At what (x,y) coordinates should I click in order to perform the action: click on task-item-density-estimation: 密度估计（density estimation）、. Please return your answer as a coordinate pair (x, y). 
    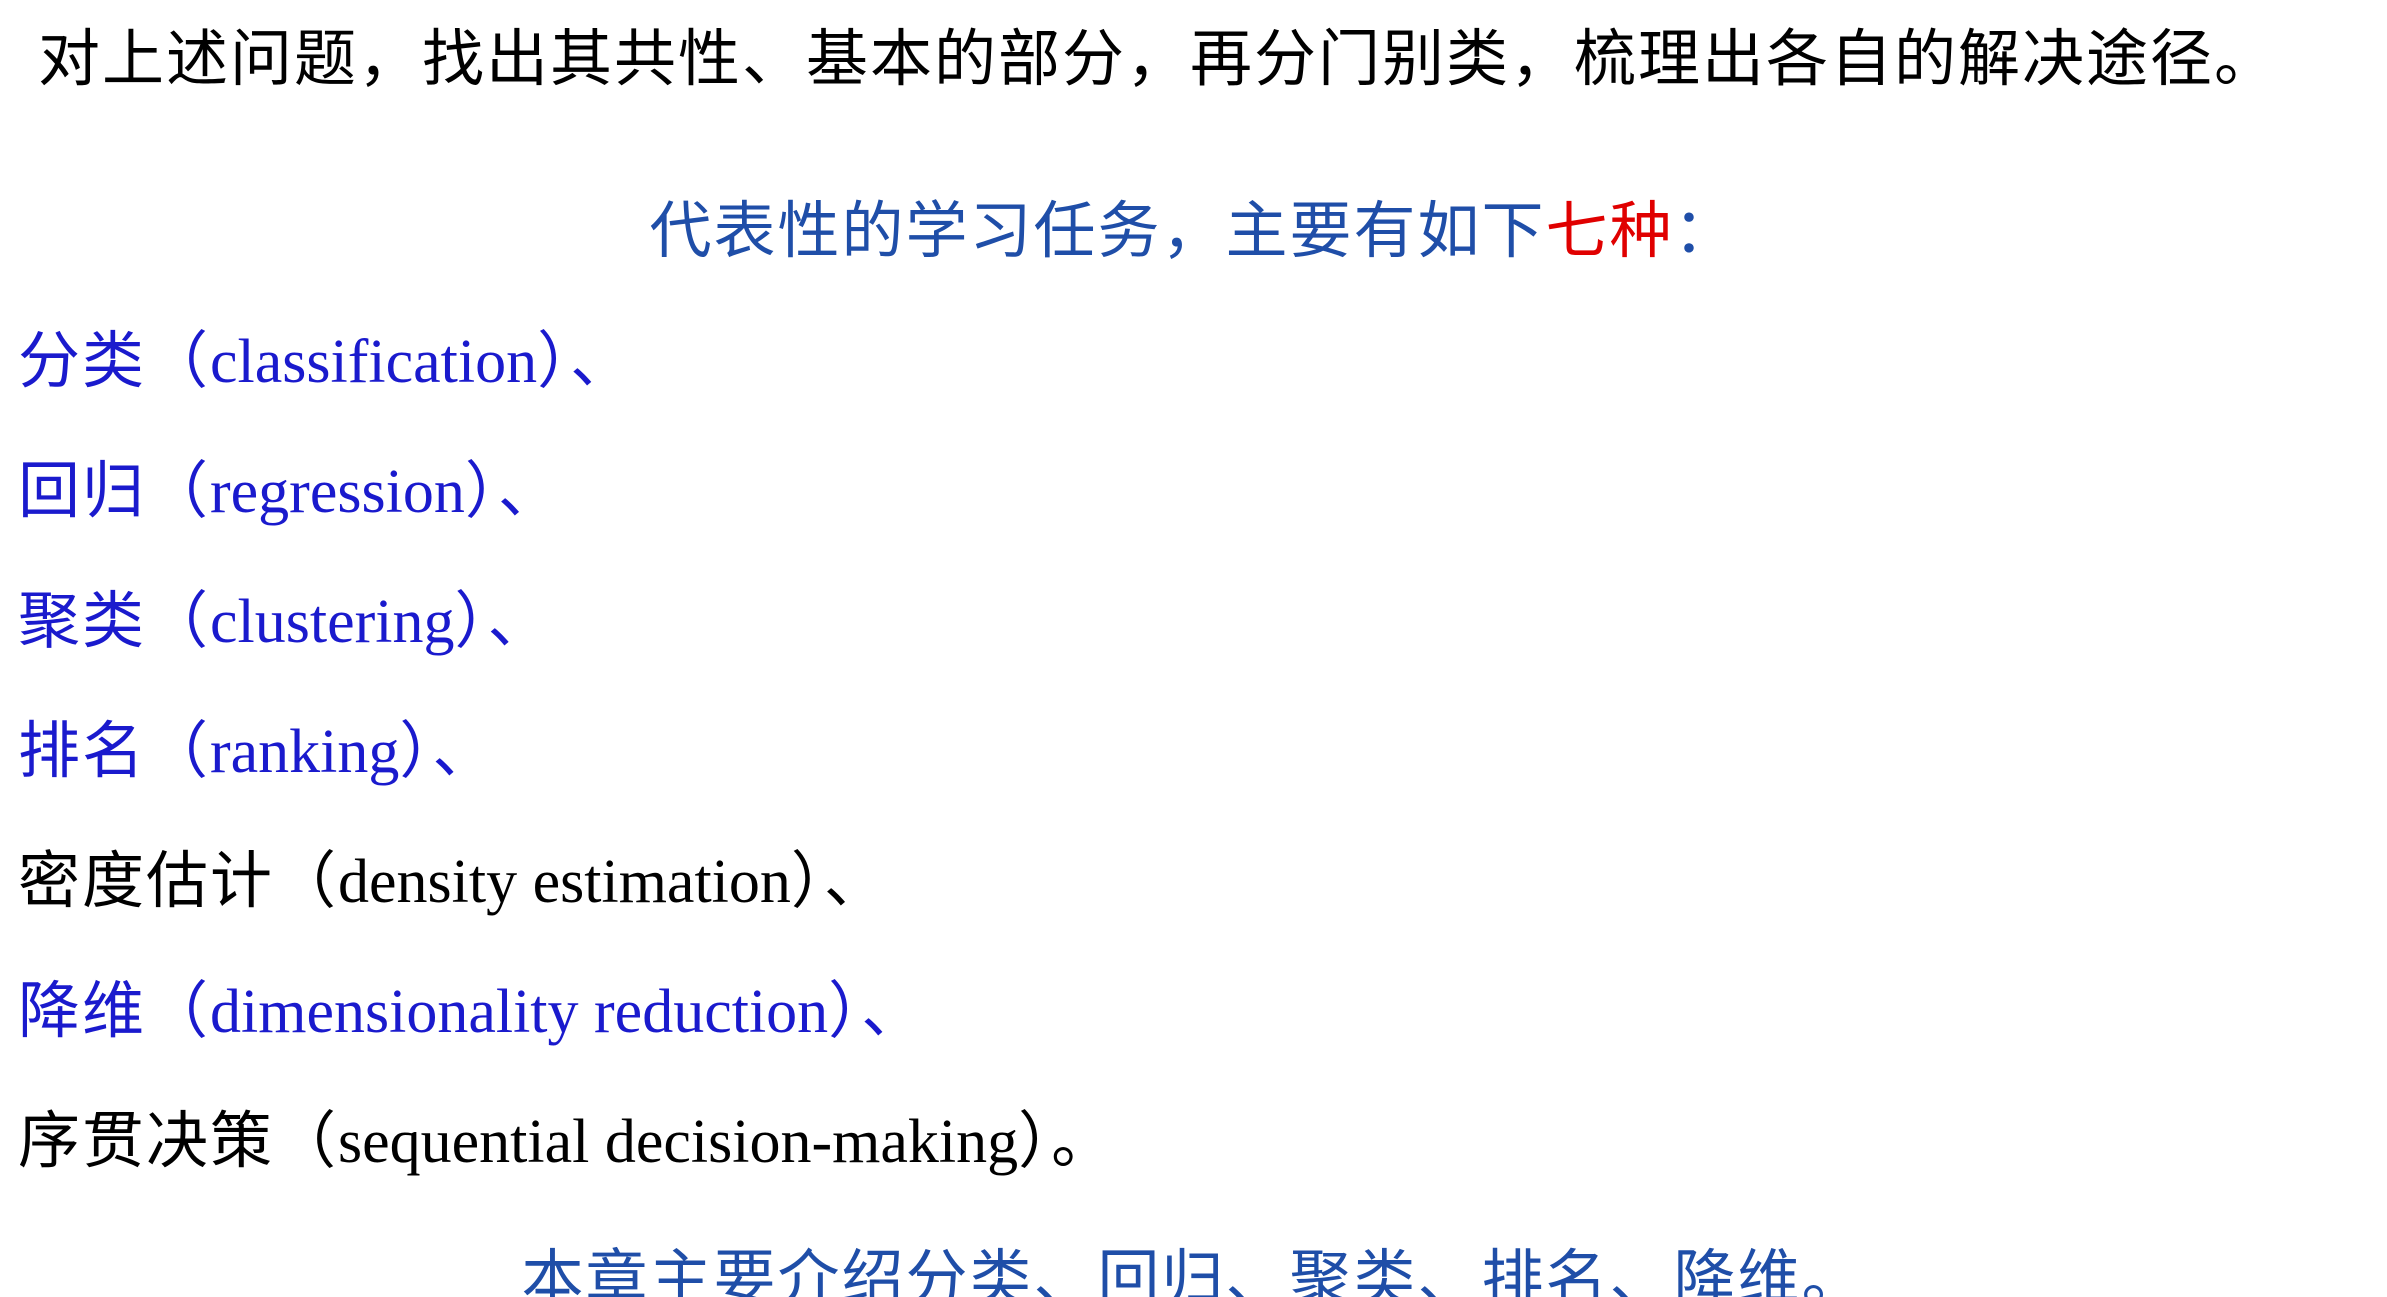
    Looking at the image, I should click on (453, 882).